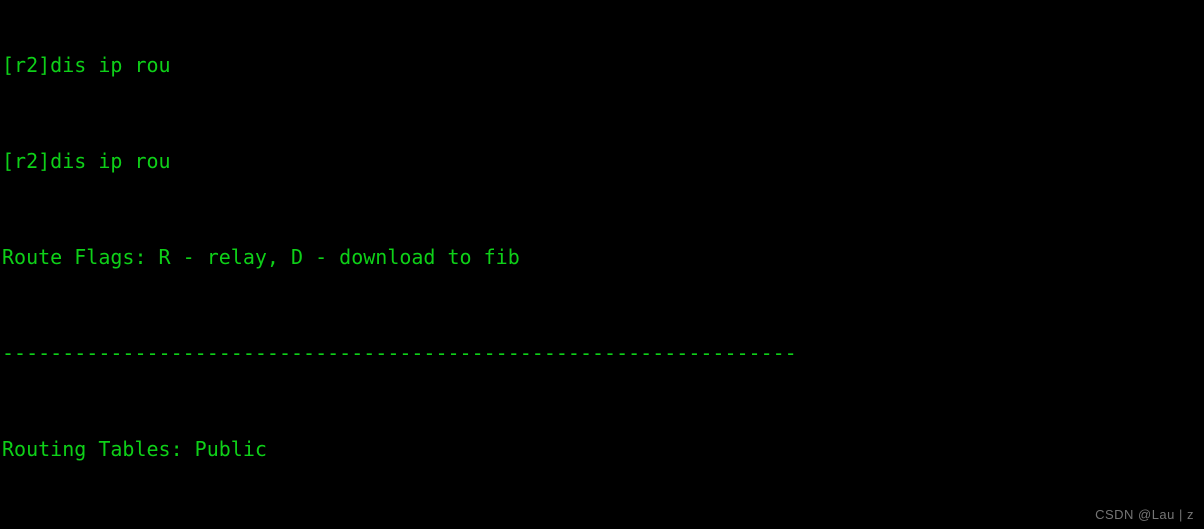 The image size is (1204, 529). What do you see at coordinates (1144, 514) in the screenshot?
I see `csdn-watermark: CSDN @Lau | z` at bounding box center [1144, 514].